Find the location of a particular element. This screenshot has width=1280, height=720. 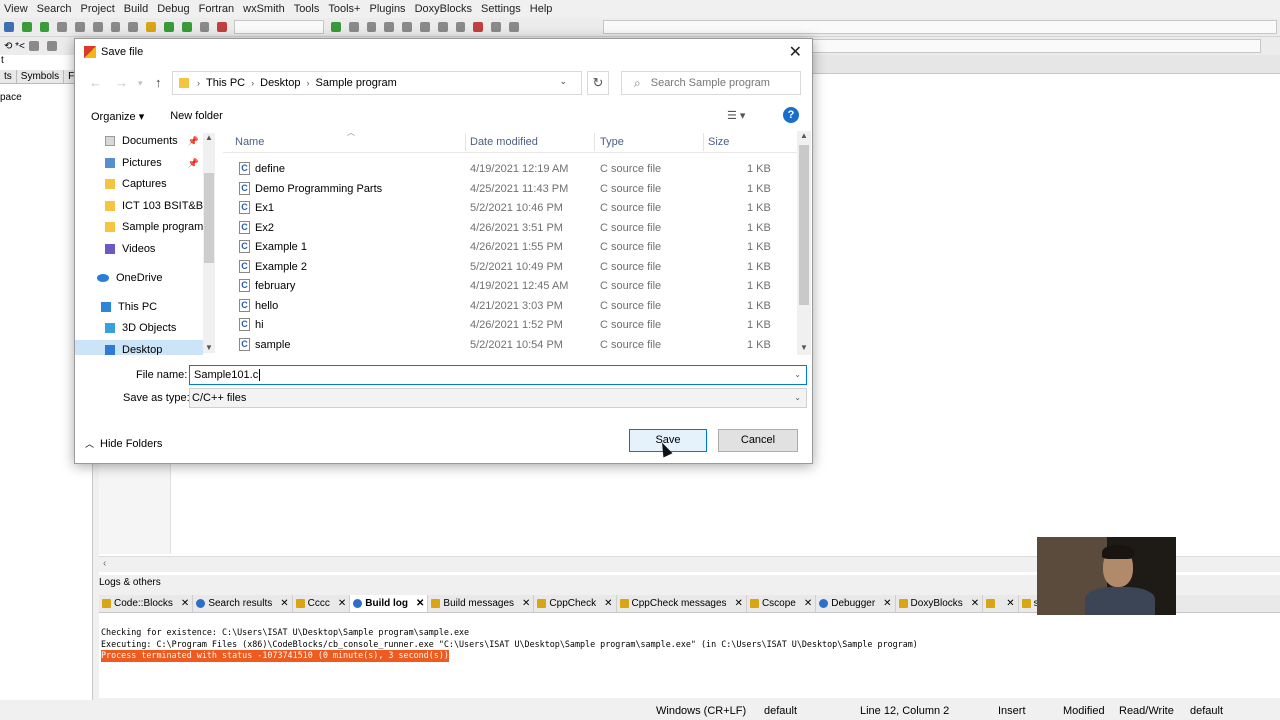

log-tab: CppCheck ✕ is located at coordinates (575, 603).